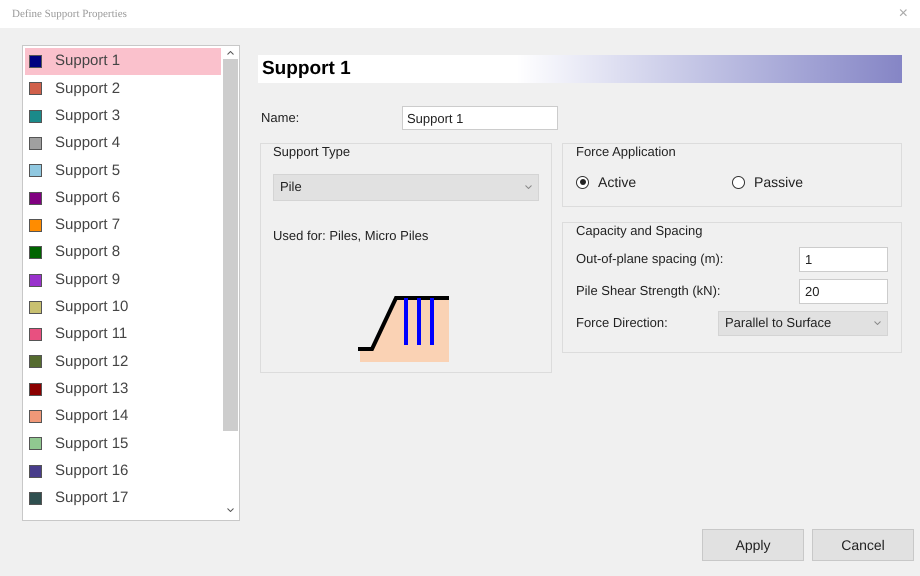  What do you see at coordinates (123, 389) in the screenshot?
I see `support-list-item: Support 13` at bounding box center [123, 389].